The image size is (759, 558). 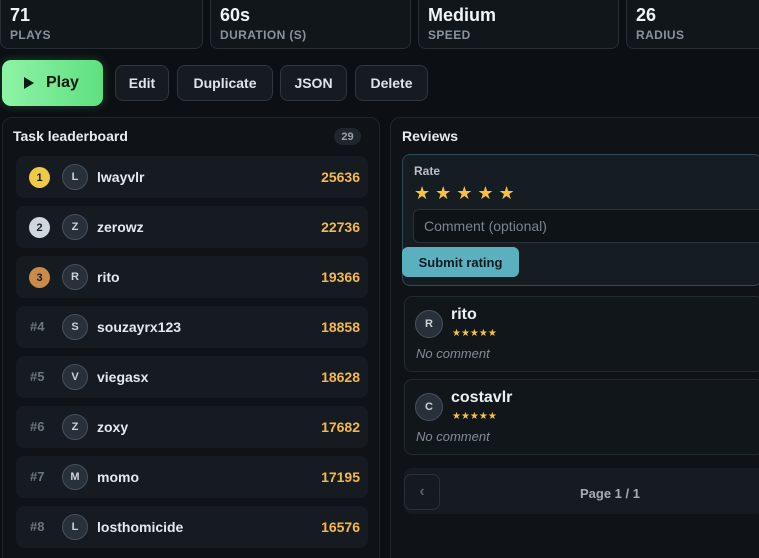 I want to click on play-icon, so click(x=29, y=83).